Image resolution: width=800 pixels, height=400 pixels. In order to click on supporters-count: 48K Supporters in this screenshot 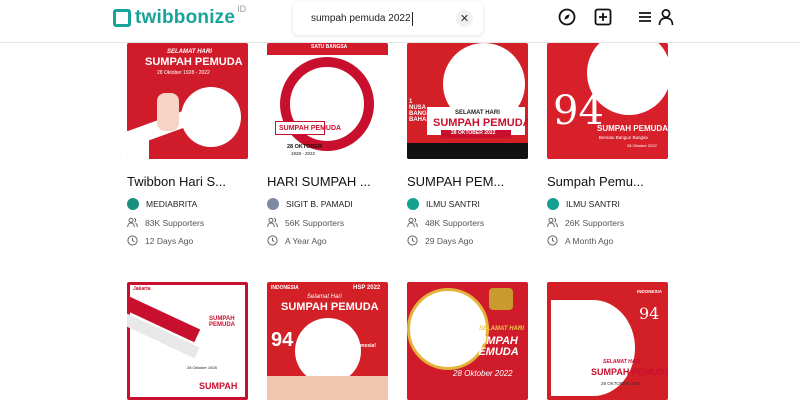, I will do `click(455, 222)`.